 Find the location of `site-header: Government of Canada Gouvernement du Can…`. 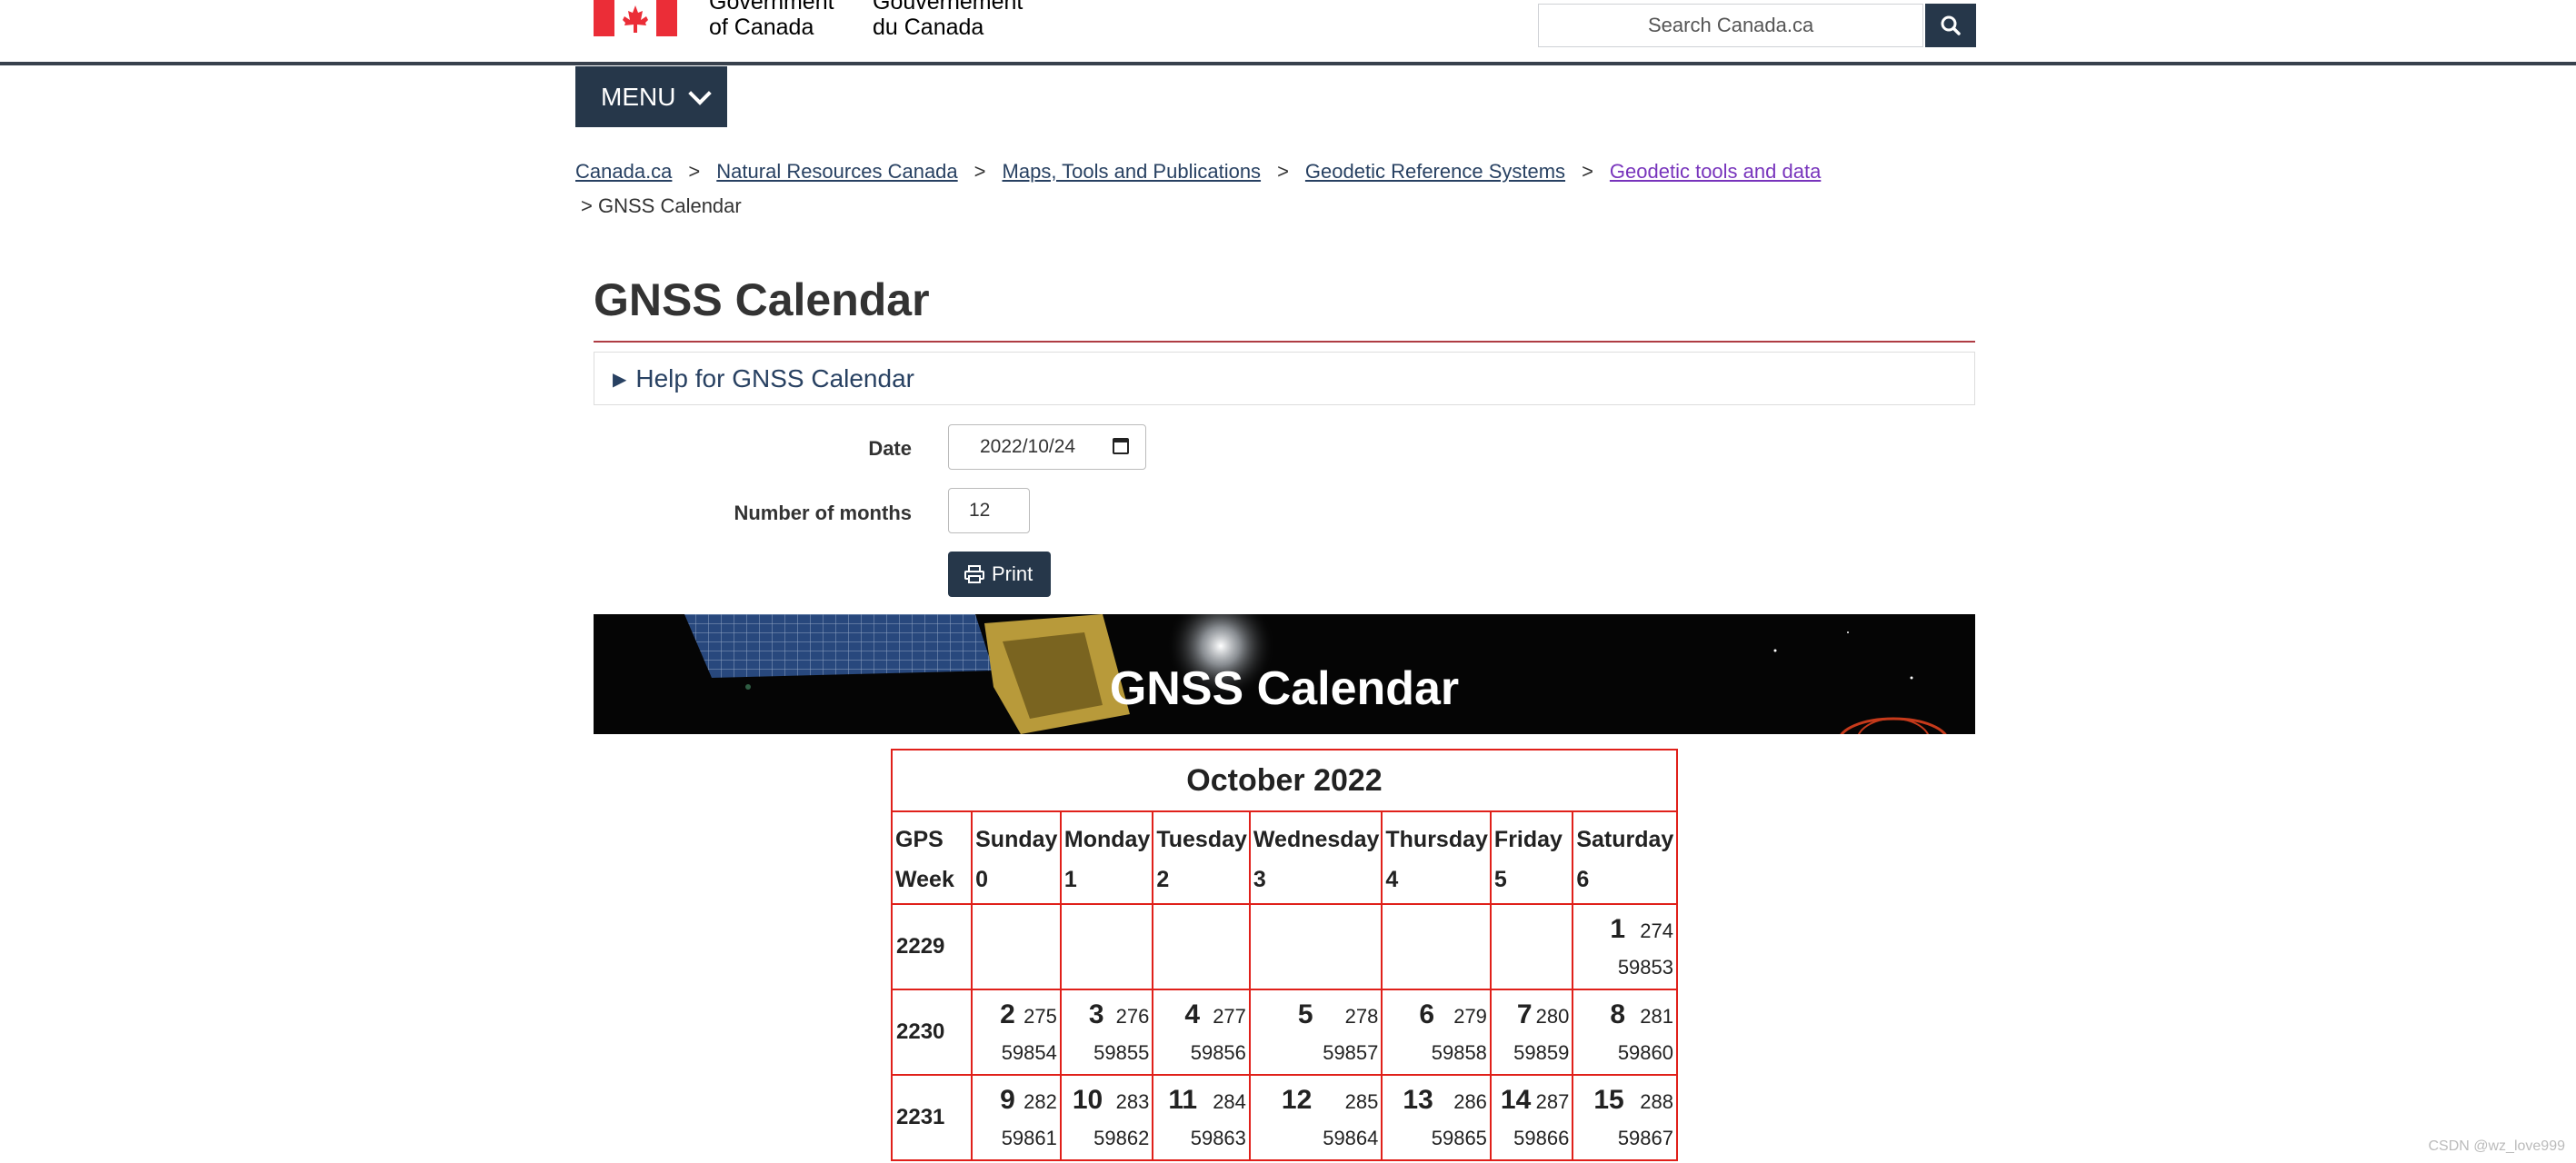

site-header: Government of Canada Gouvernement du Can… is located at coordinates (1288, 32).